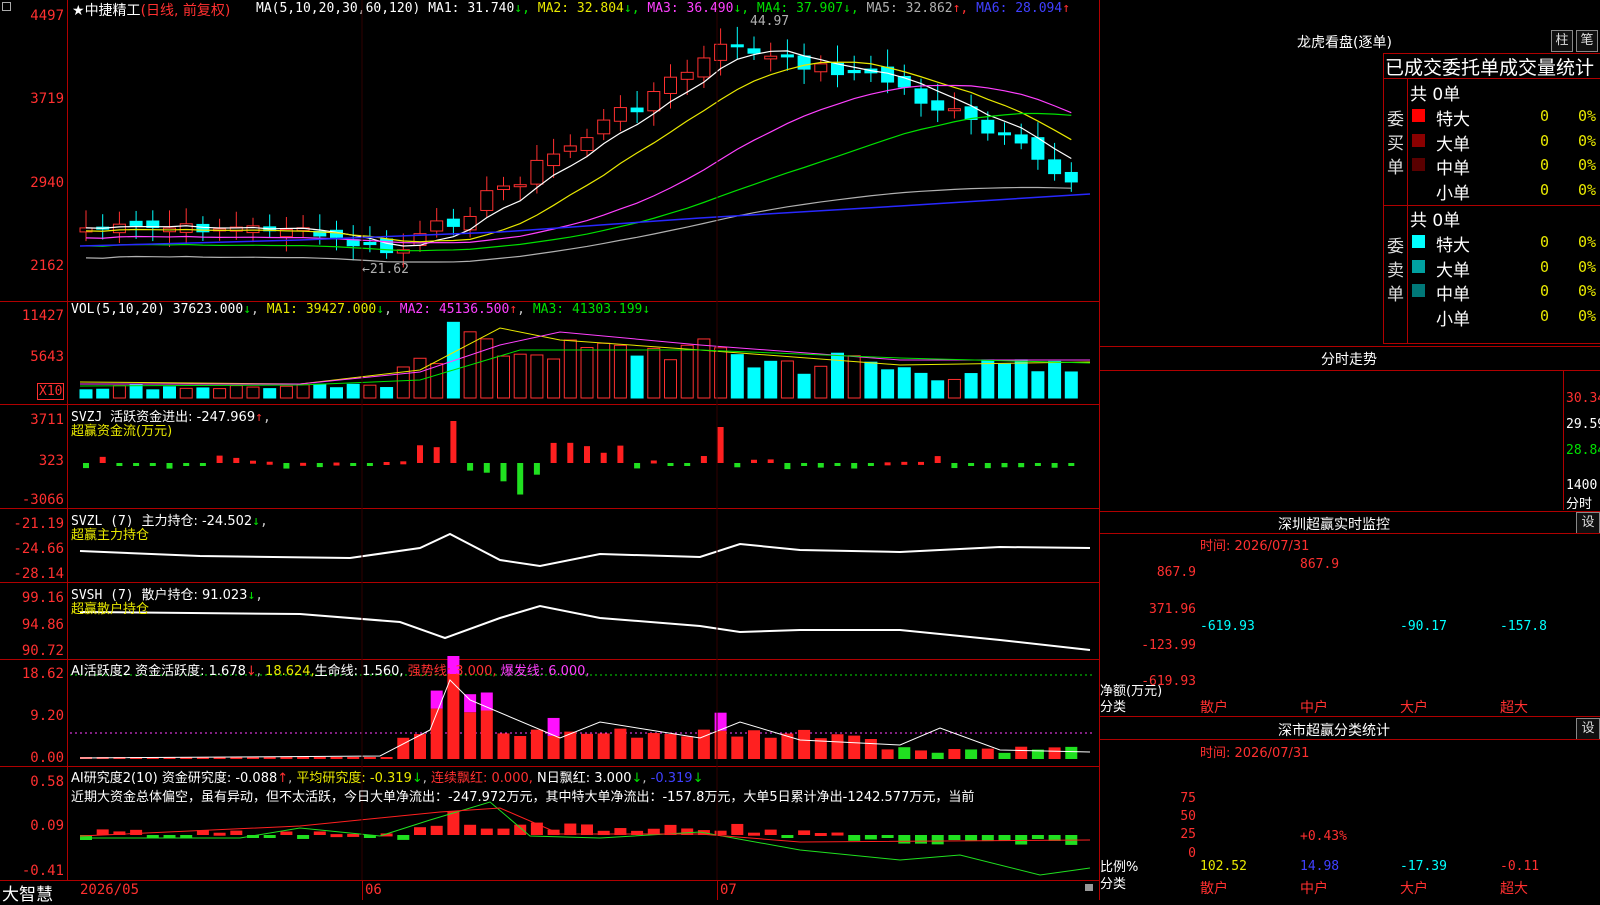  What do you see at coordinates (1349, 533) in the screenshot?
I see `sz-sep` at bounding box center [1349, 533].